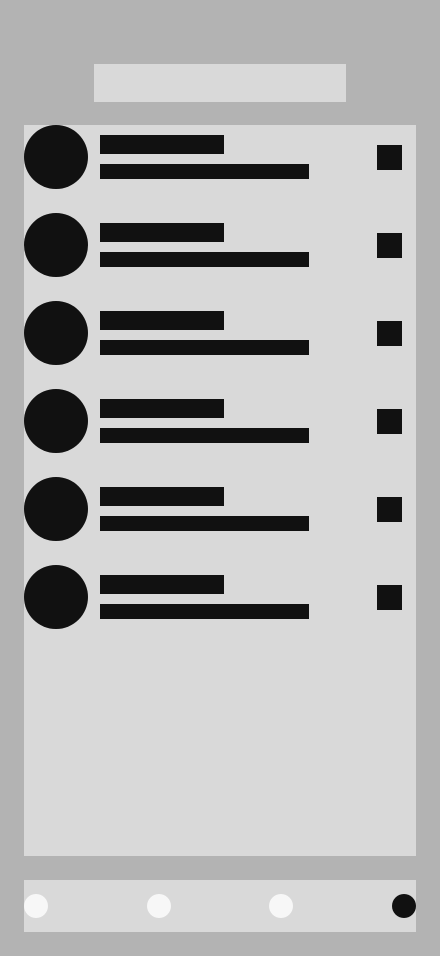  I want to click on page-title-placeholder, so click(220, 83).